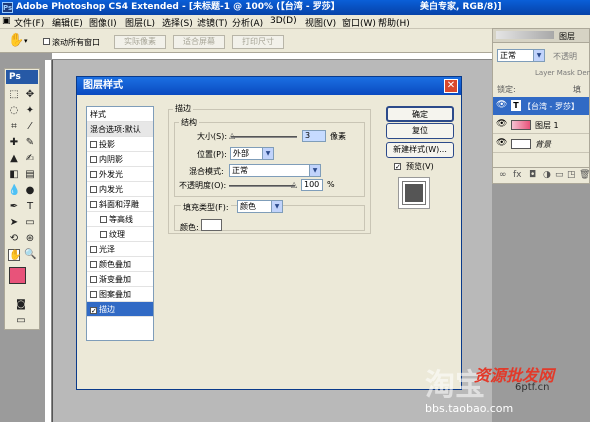 The image size is (590, 422). What do you see at coordinates (120, 189) in the screenshot?
I see `style-list-item: 内发光` at bounding box center [120, 189].